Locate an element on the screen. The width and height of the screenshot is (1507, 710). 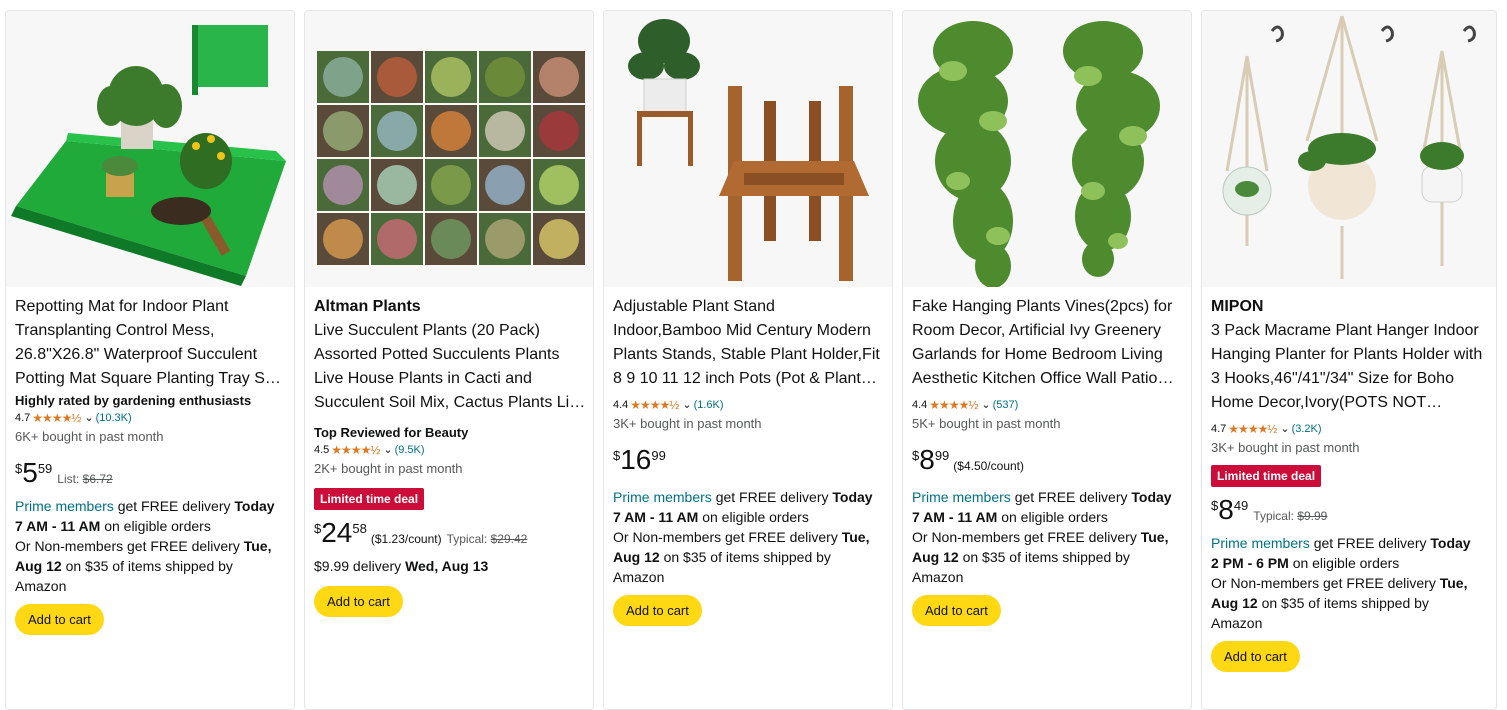
price: $ 24 58 ($1.23/count) Typical: $29.42 is located at coordinates (450, 533).